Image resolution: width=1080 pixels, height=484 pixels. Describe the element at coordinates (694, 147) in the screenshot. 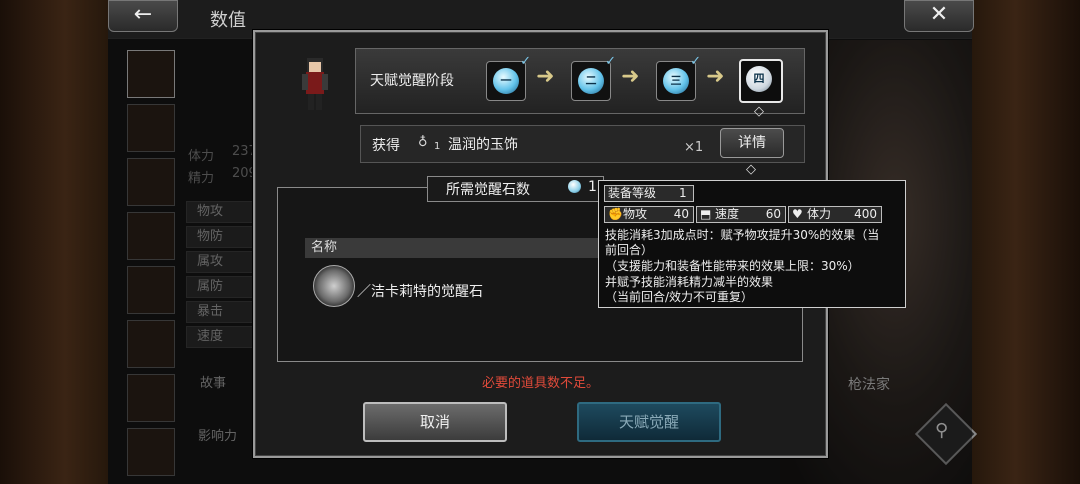

I see `reward-count: ×1` at that location.